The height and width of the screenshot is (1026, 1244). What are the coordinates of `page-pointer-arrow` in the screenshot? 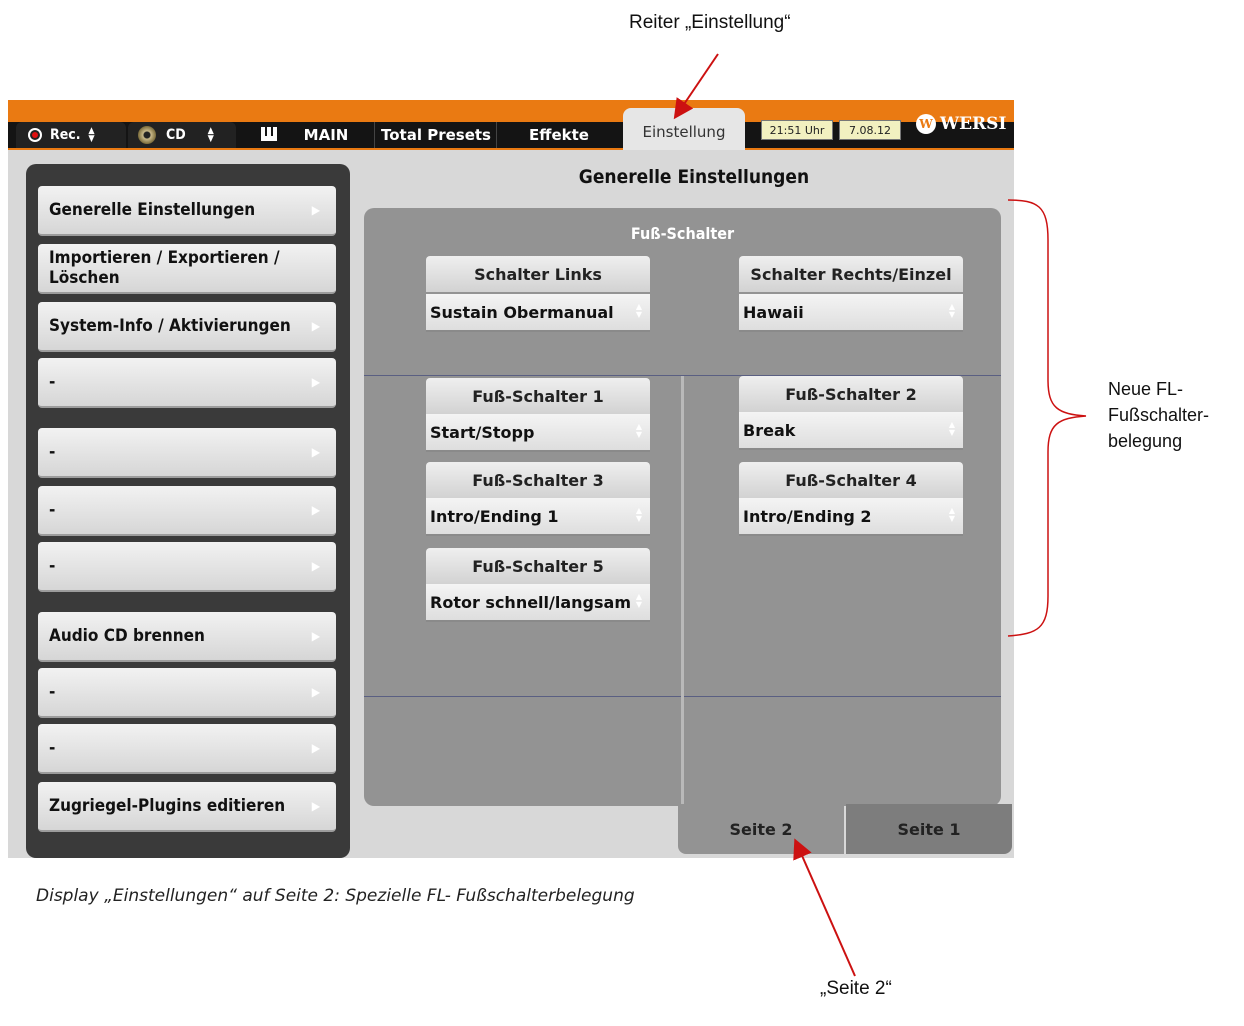 It's located at (824, 907).